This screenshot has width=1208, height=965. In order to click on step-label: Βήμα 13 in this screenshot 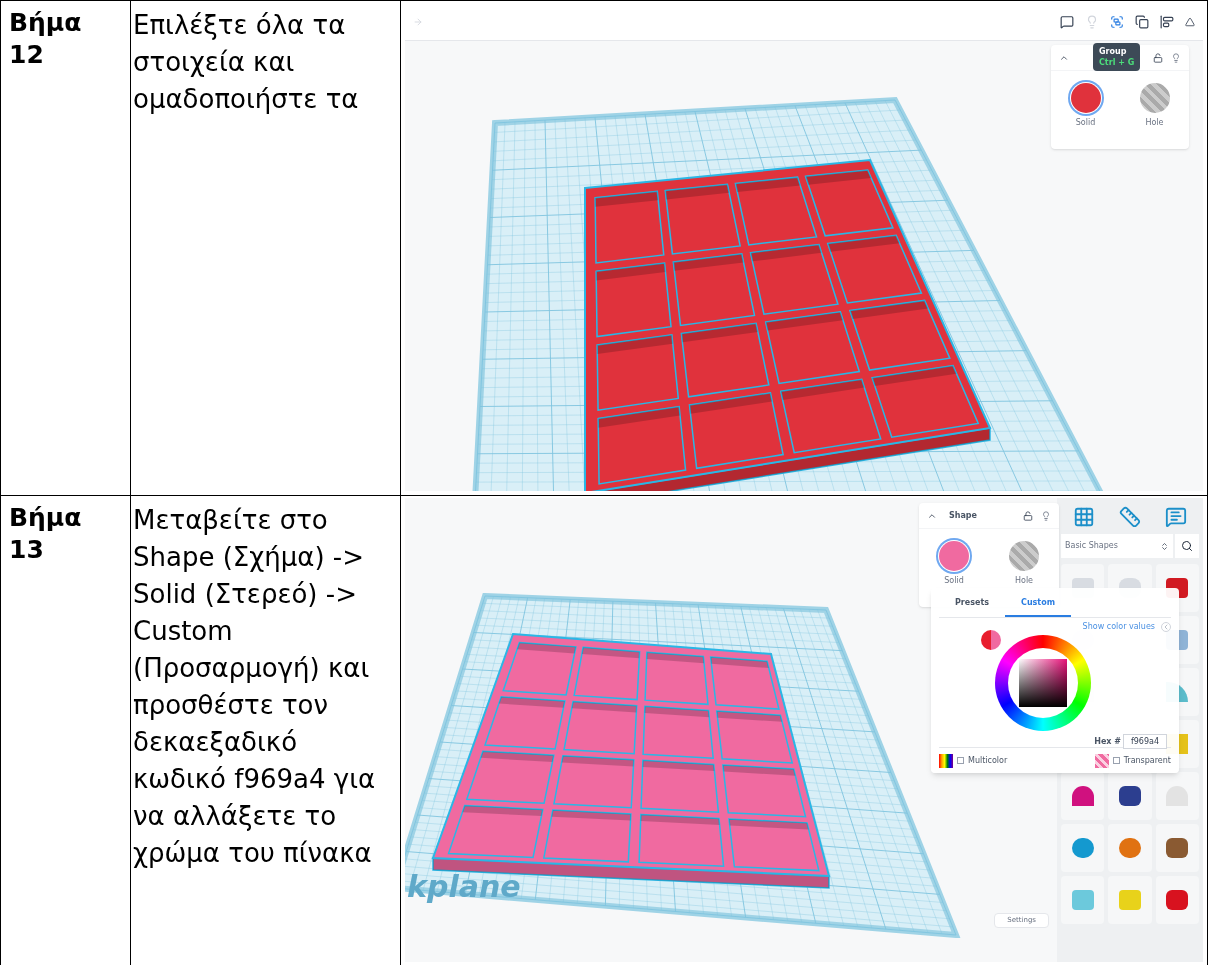, I will do `click(45, 533)`.